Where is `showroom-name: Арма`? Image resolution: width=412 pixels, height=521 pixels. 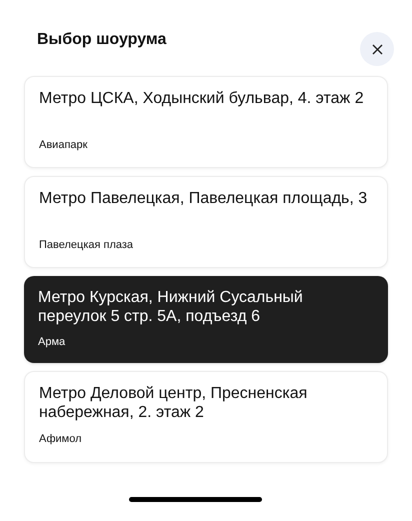
showroom-name: Арма is located at coordinates (52, 342).